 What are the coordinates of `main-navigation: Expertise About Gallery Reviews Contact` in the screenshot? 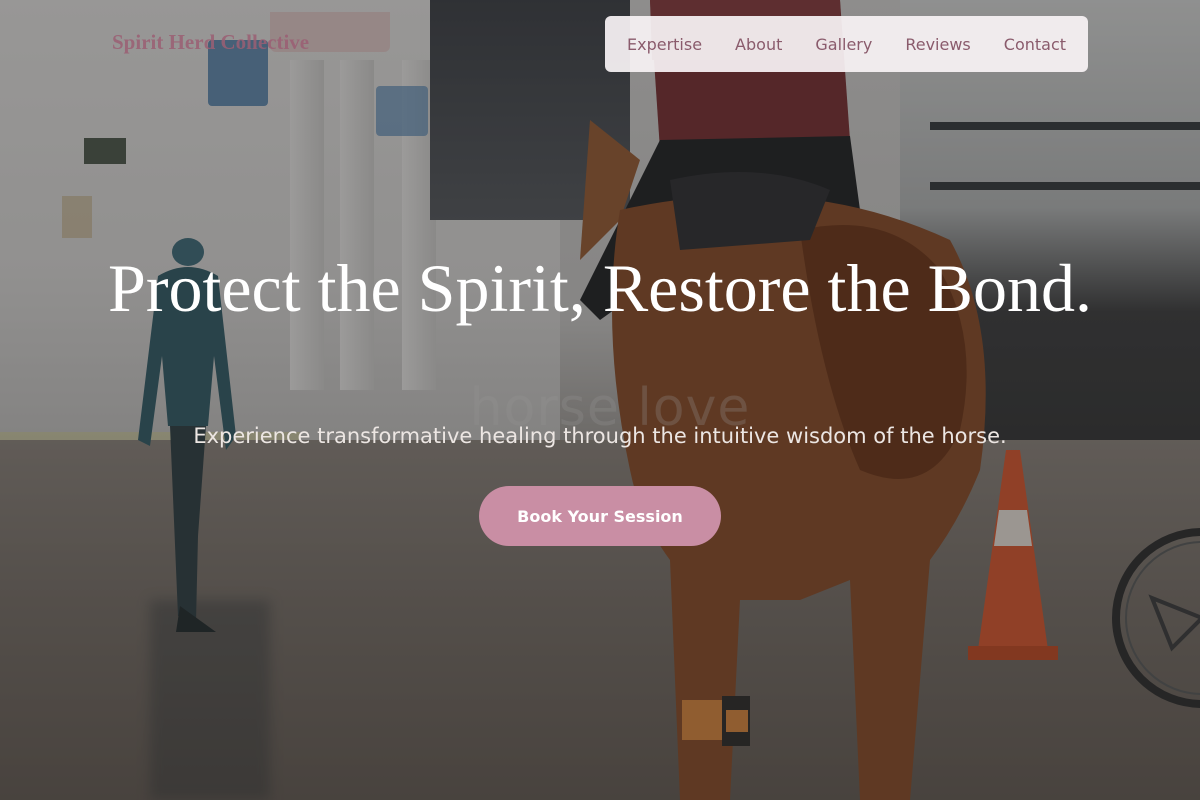 It's located at (846, 44).